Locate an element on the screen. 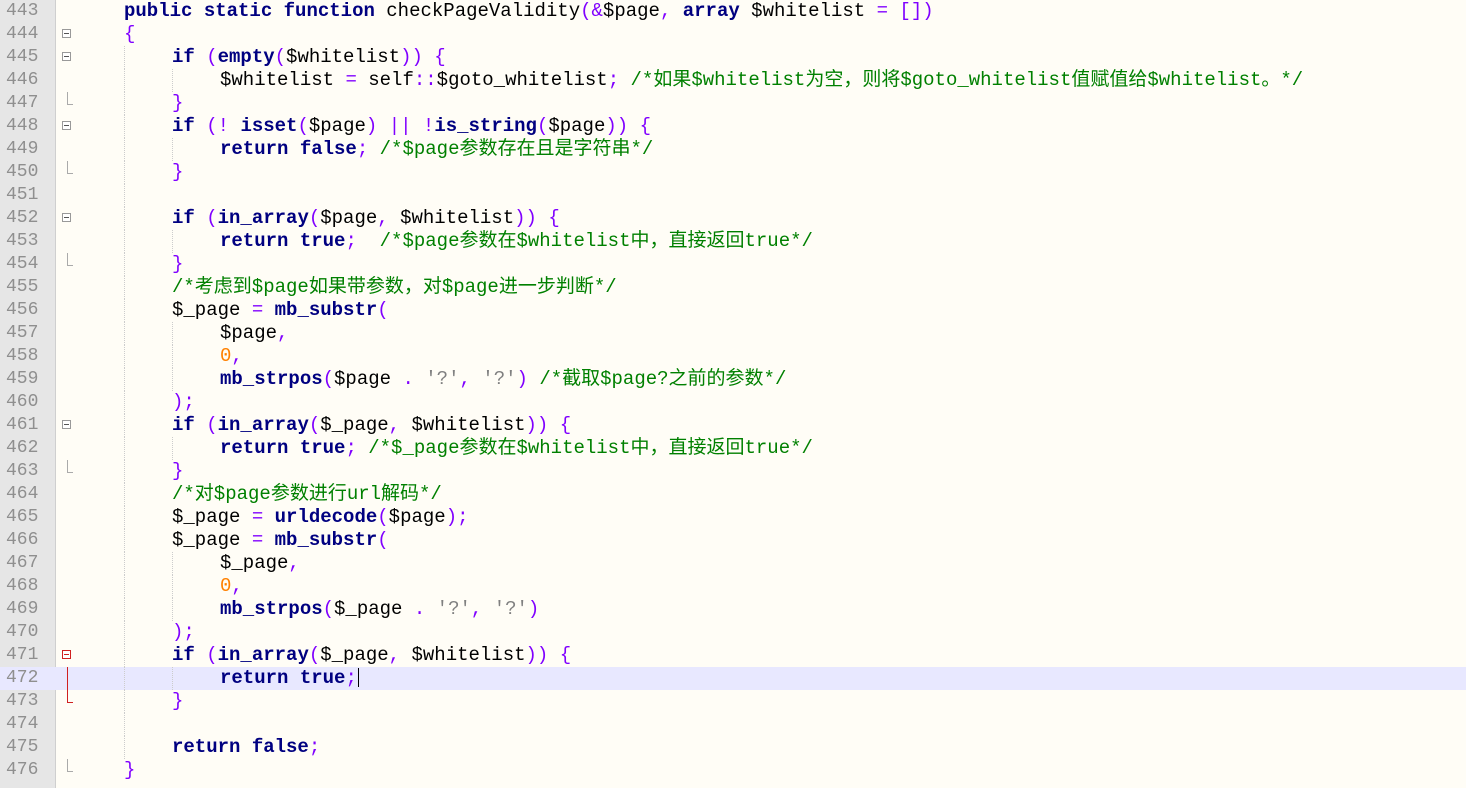  code-line: 460); is located at coordinates (733, 402).